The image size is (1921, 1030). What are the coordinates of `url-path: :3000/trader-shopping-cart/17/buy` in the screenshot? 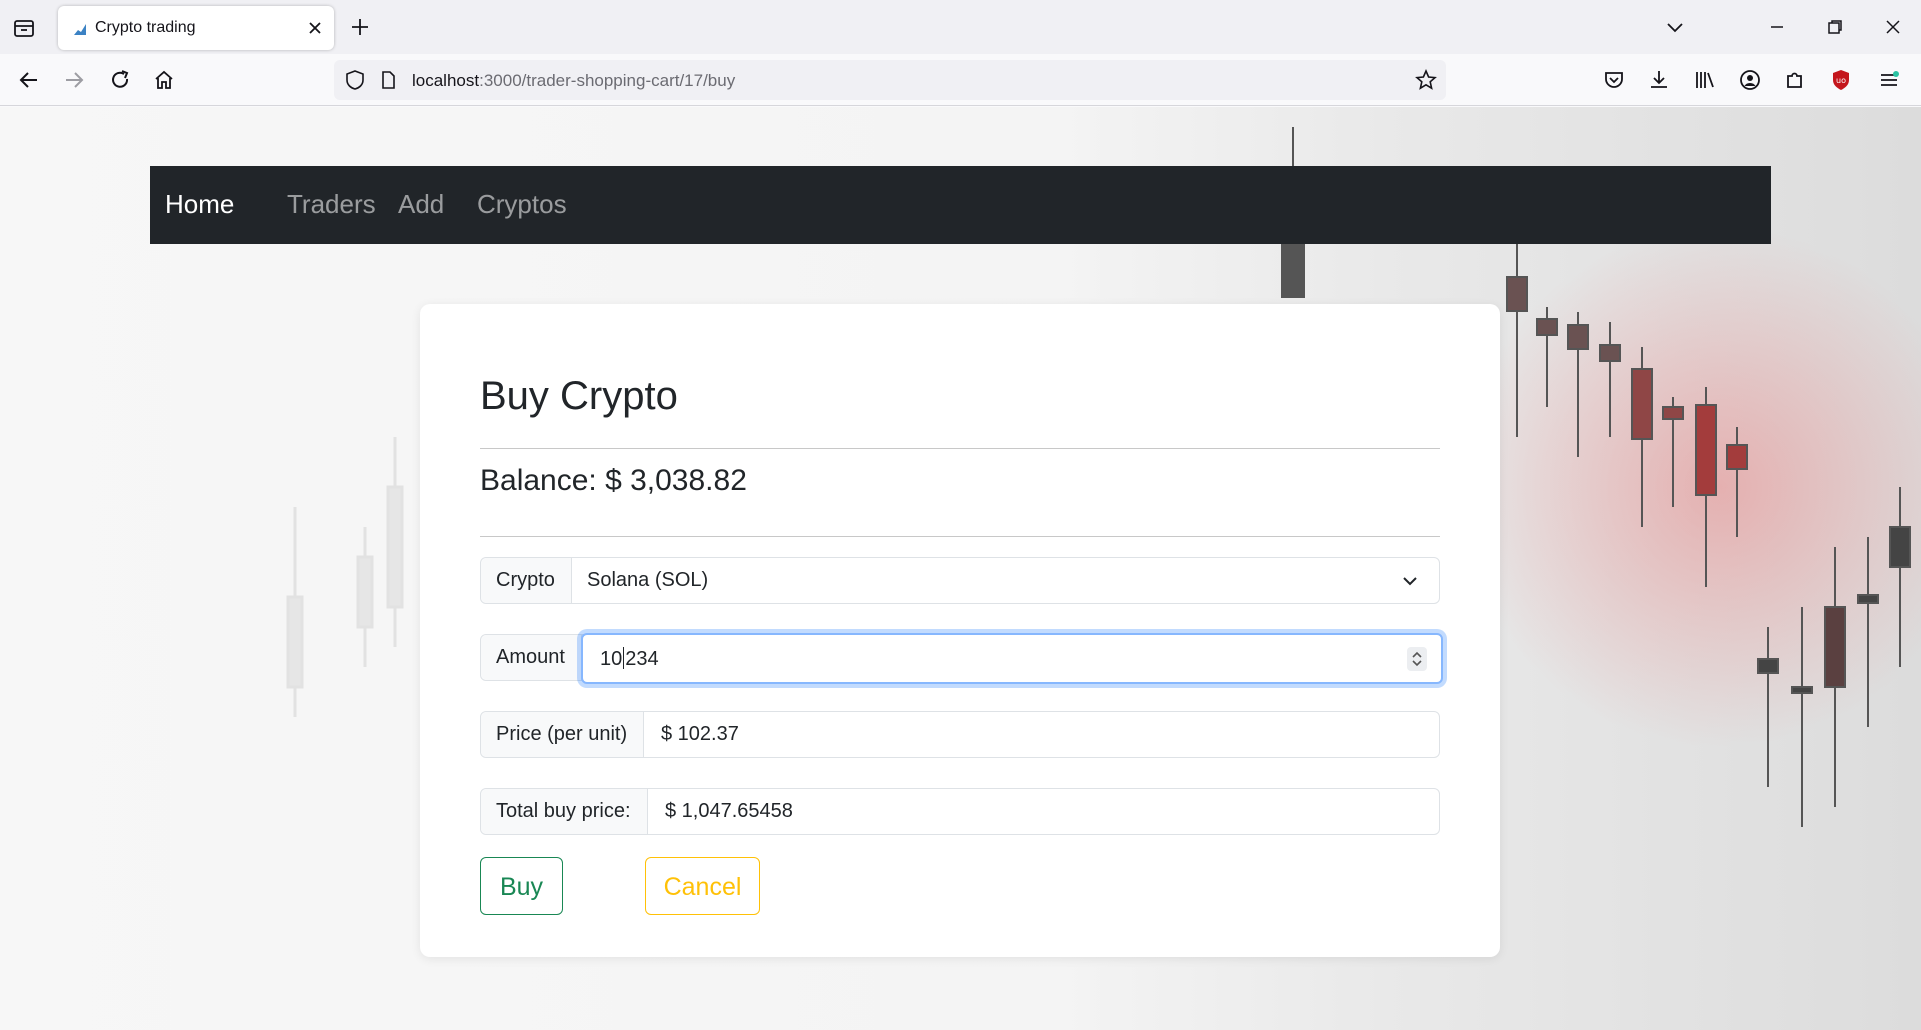 It's located at (607, 80).